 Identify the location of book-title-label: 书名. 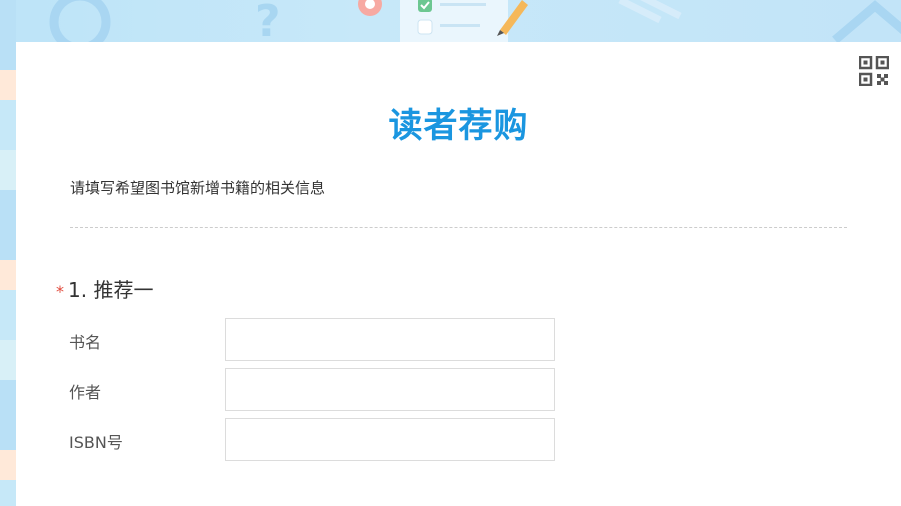
(85, 342).